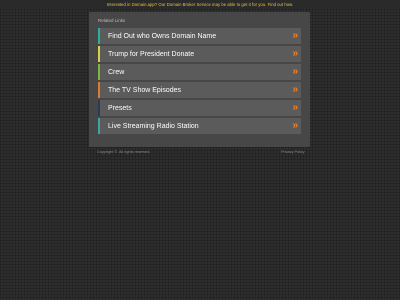 The width and height of the screenshot is (400, 300). What do you see at coordinates (199, 108) in the screenshot?
I see `related-link-presets: Presets »` at bounding box center [199, 108].